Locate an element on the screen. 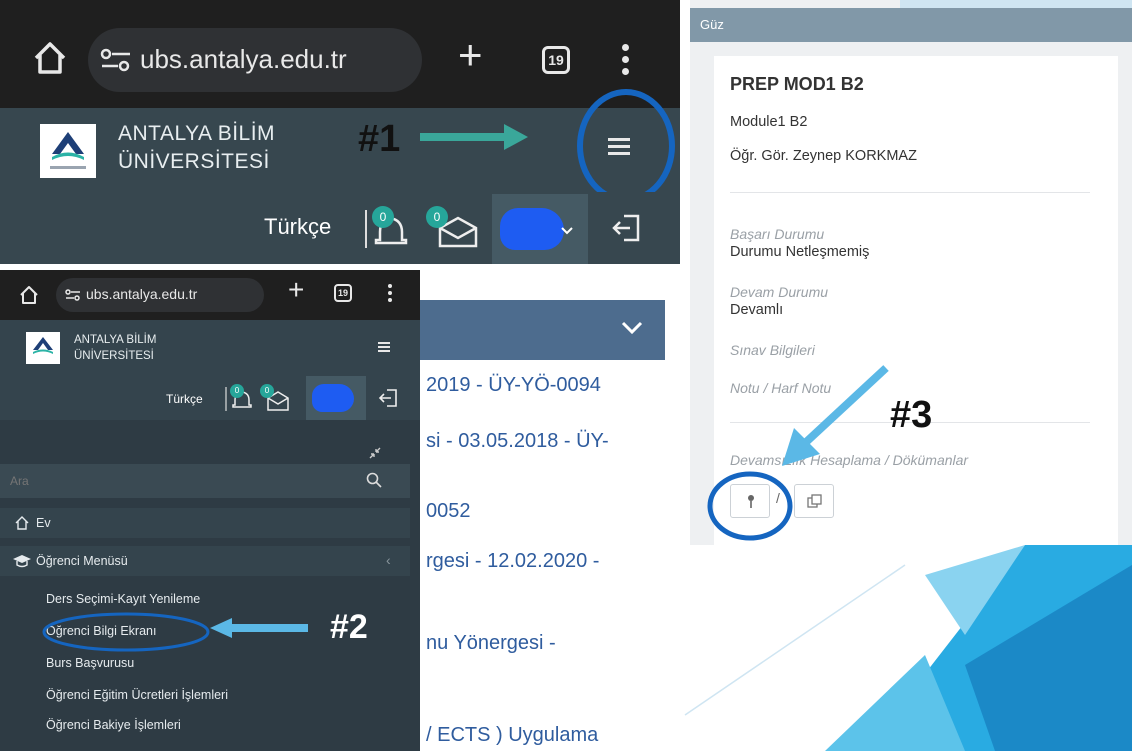  slide-background-shapes is located at coordinates (908, 648).